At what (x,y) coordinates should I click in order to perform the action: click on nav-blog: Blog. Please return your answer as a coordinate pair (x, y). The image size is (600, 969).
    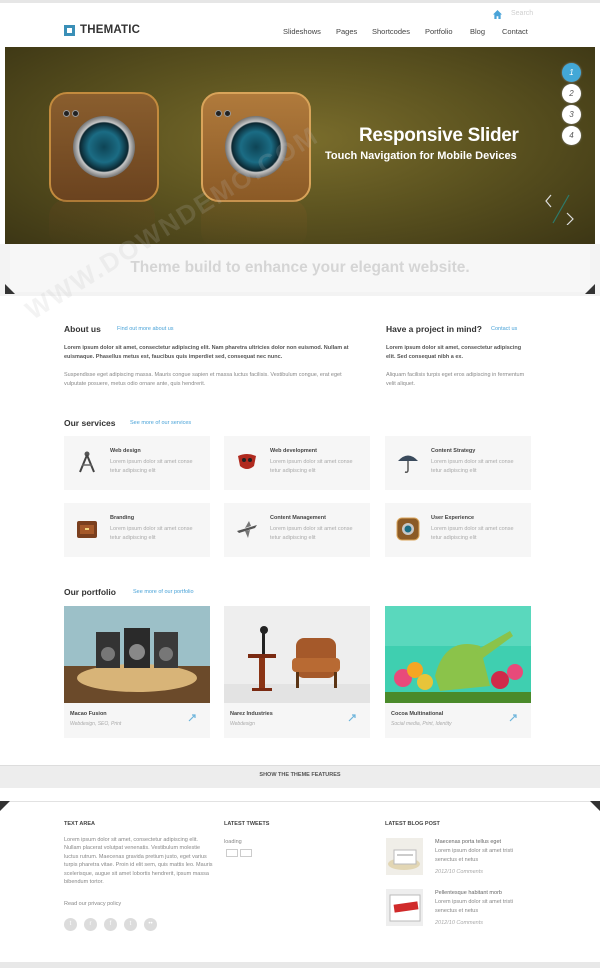
    Looking at the image, I should click on (477, 31).